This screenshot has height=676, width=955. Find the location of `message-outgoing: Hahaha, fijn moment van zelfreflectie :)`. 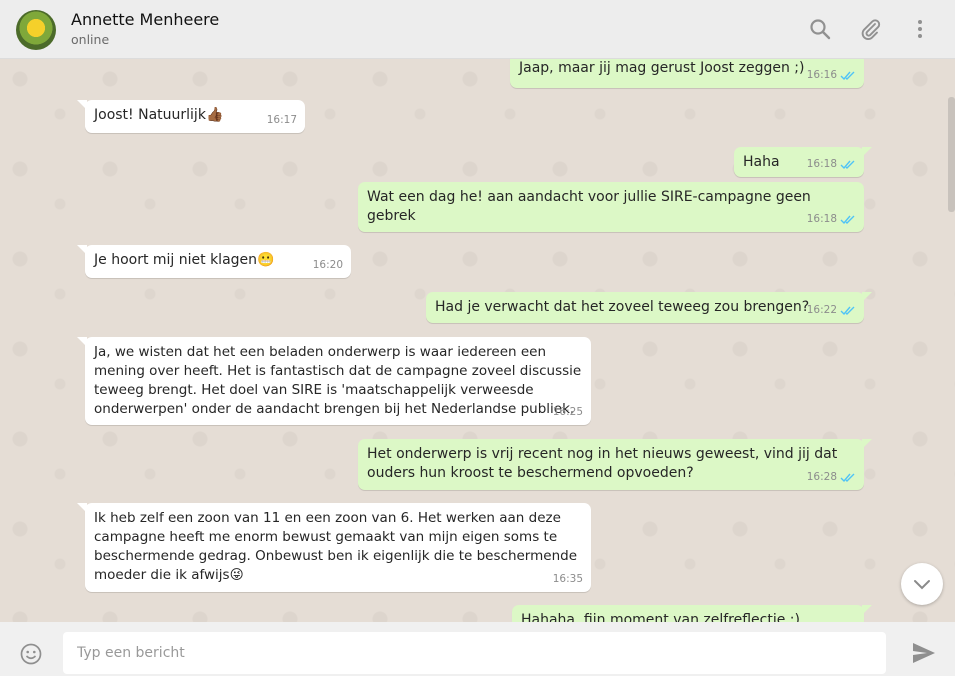

message-outgoing: Hahaha, fijn moment van zelfreflectie :) is located at coordinates (692, 613).